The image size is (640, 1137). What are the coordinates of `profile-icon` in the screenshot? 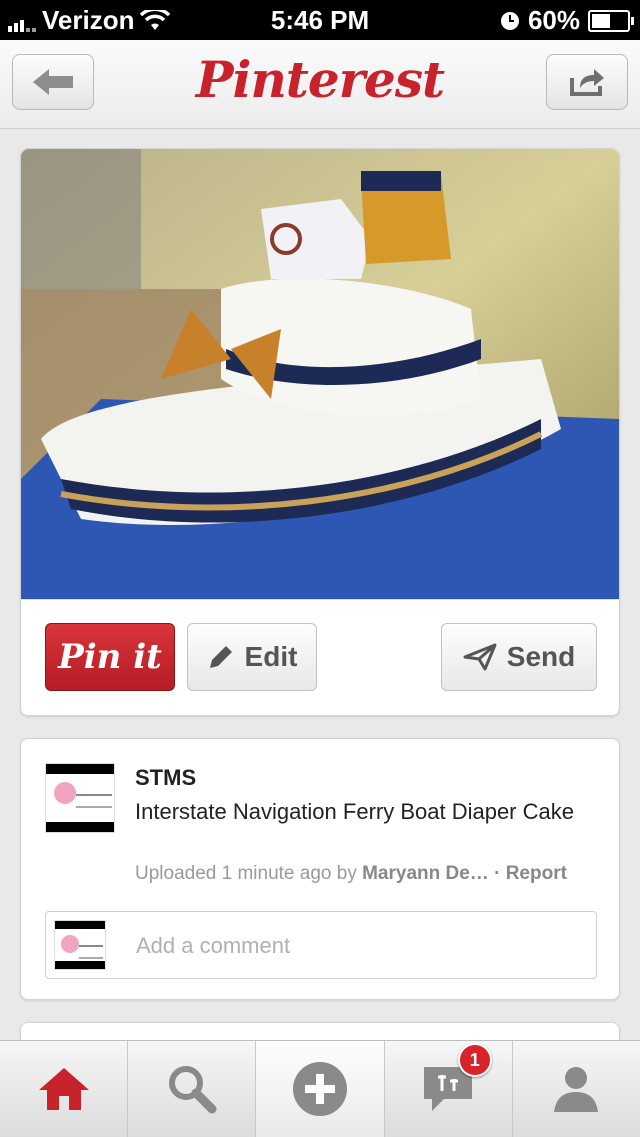 It's located at (576, 1089).